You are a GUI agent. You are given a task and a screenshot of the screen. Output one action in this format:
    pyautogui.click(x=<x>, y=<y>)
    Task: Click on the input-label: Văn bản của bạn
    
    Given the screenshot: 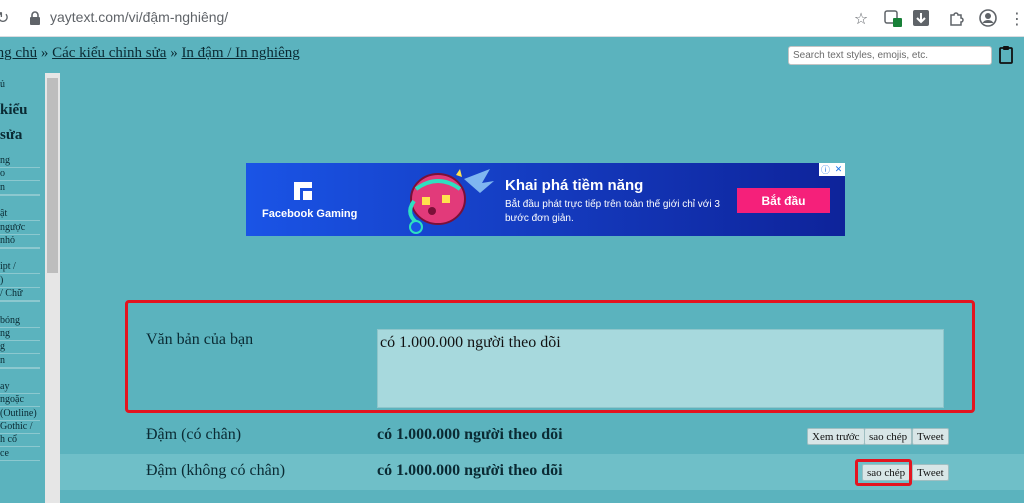 What is the action you would take?
    pyautogui.click(x=200, y=339)
    